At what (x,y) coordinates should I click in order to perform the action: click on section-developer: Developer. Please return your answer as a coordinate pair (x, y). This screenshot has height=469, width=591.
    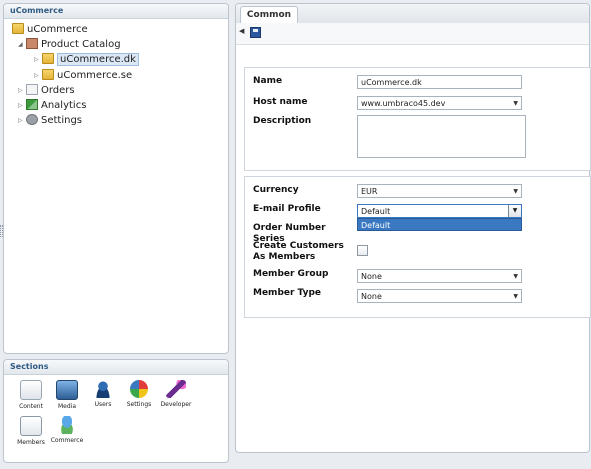
    Looking at the image, I should click on (176, 394).